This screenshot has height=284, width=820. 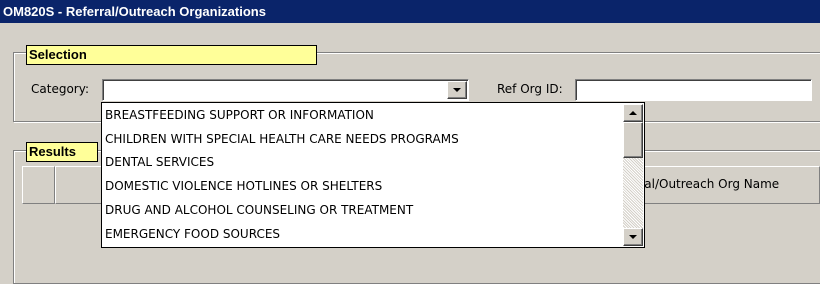 I want to click on category-dropdown-button, so click(x=457, y=90).